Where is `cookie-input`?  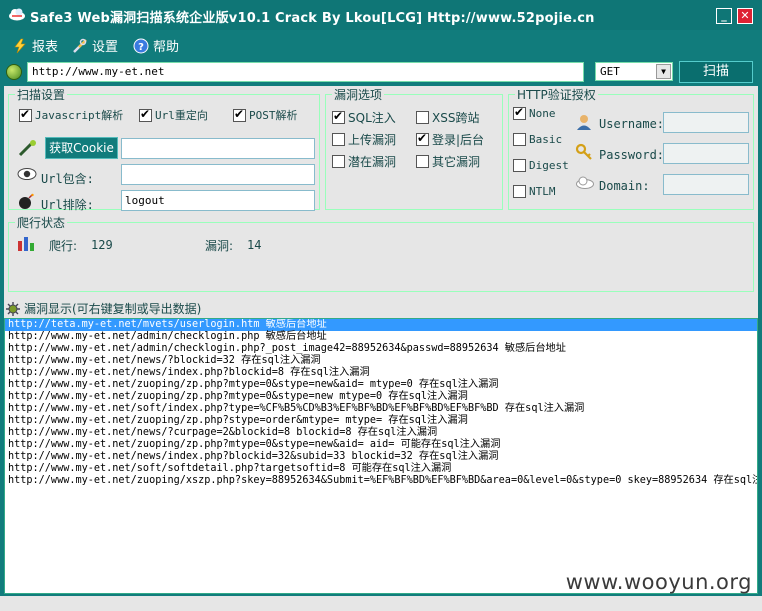 cookie-input is located at coordinates (218, 148).